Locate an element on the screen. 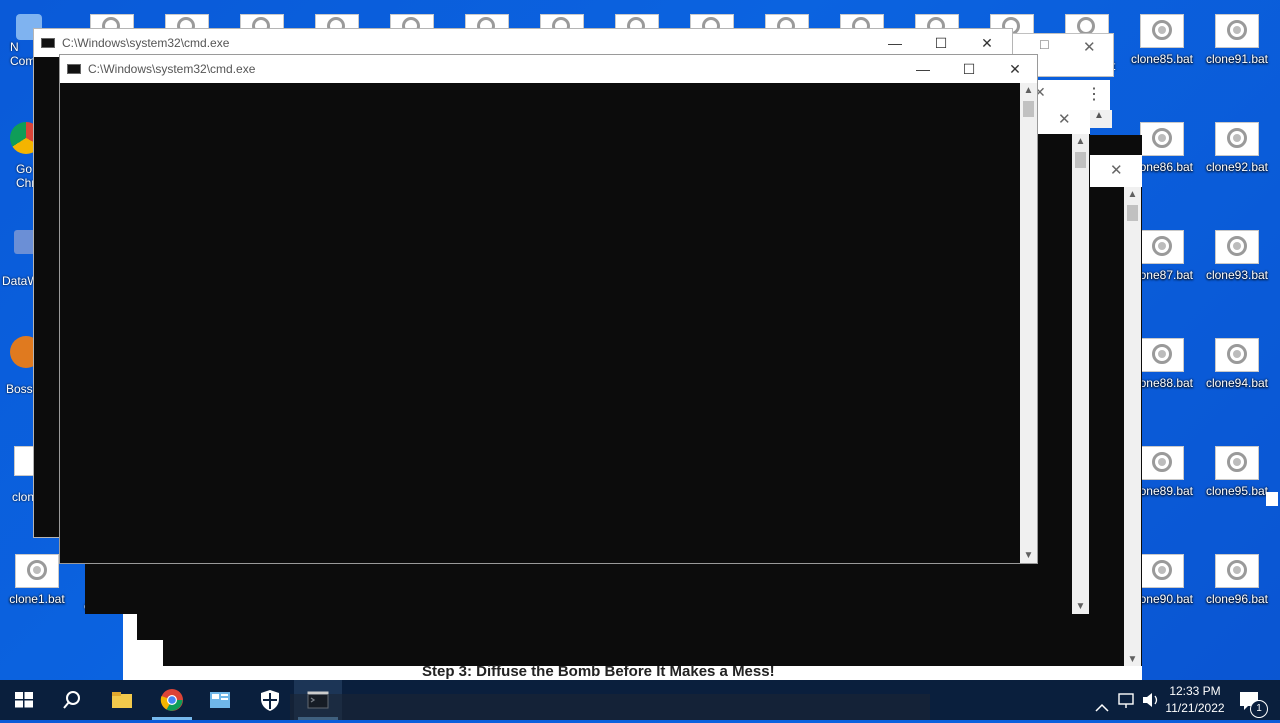  desktop-icon-label: clone96.bat is located at coordinates (1237, 599).